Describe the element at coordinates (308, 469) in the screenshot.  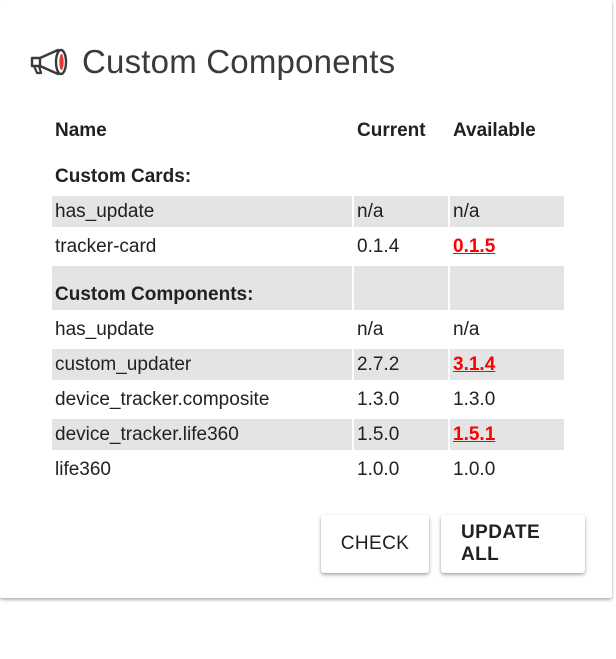
I see `table-row: life360 1.0.0 1.0.0` at that location.